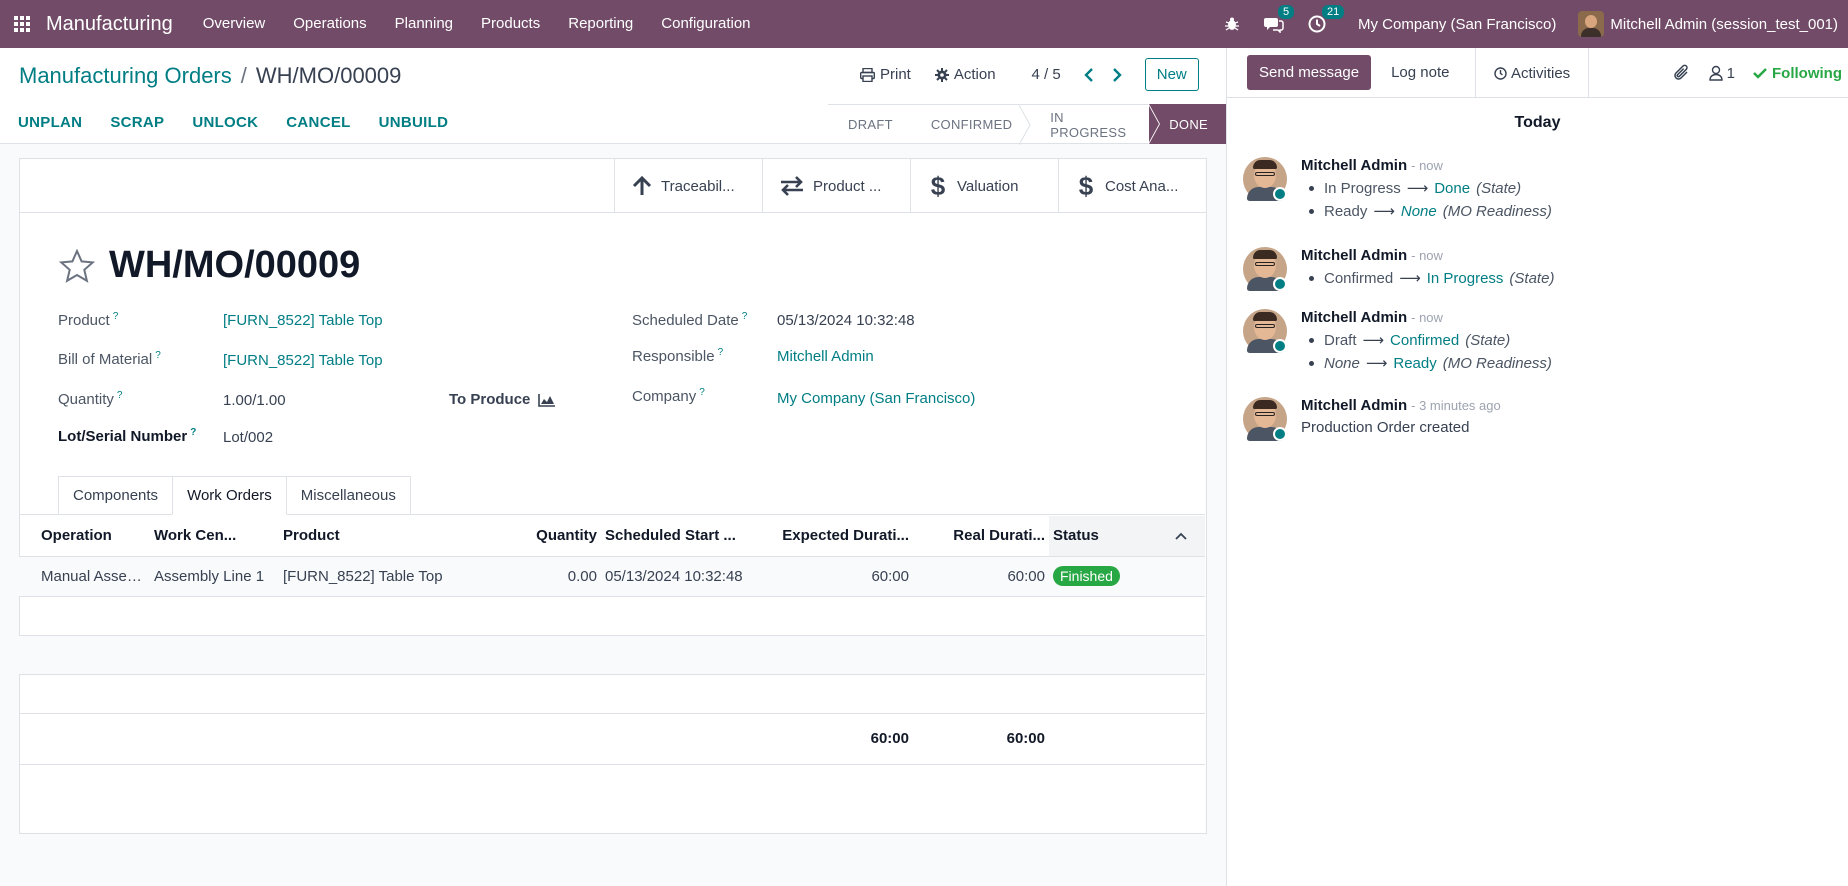 The width and height of the screenshot is (1848, 886). Describe the element at coordinates (1682, 73) in the screenshot. I see `paperclip-icon` at that location.